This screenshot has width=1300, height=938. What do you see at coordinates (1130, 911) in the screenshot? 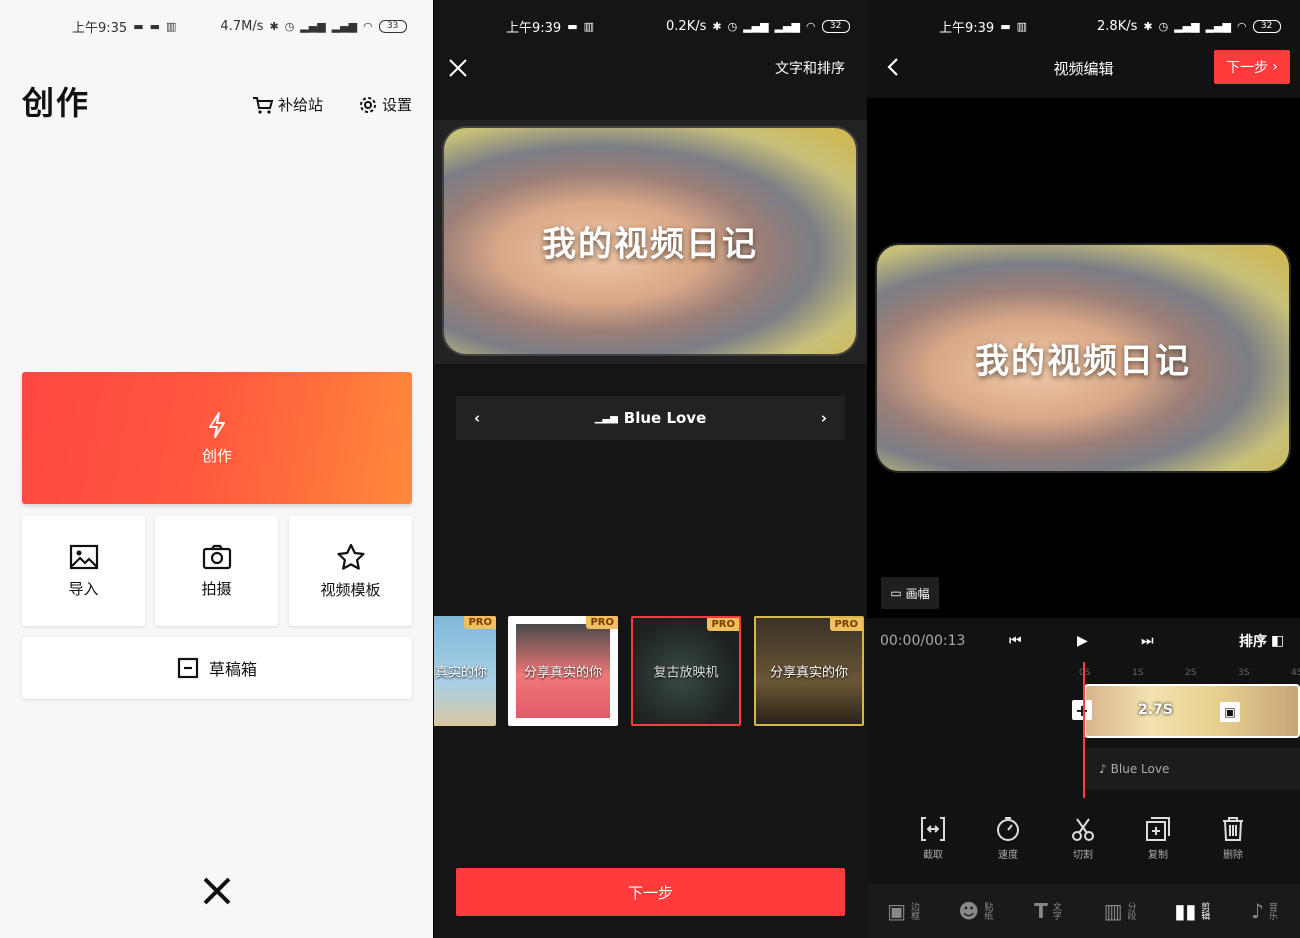
I see `tab-label: 分段` at bounding box center [1130, 911].